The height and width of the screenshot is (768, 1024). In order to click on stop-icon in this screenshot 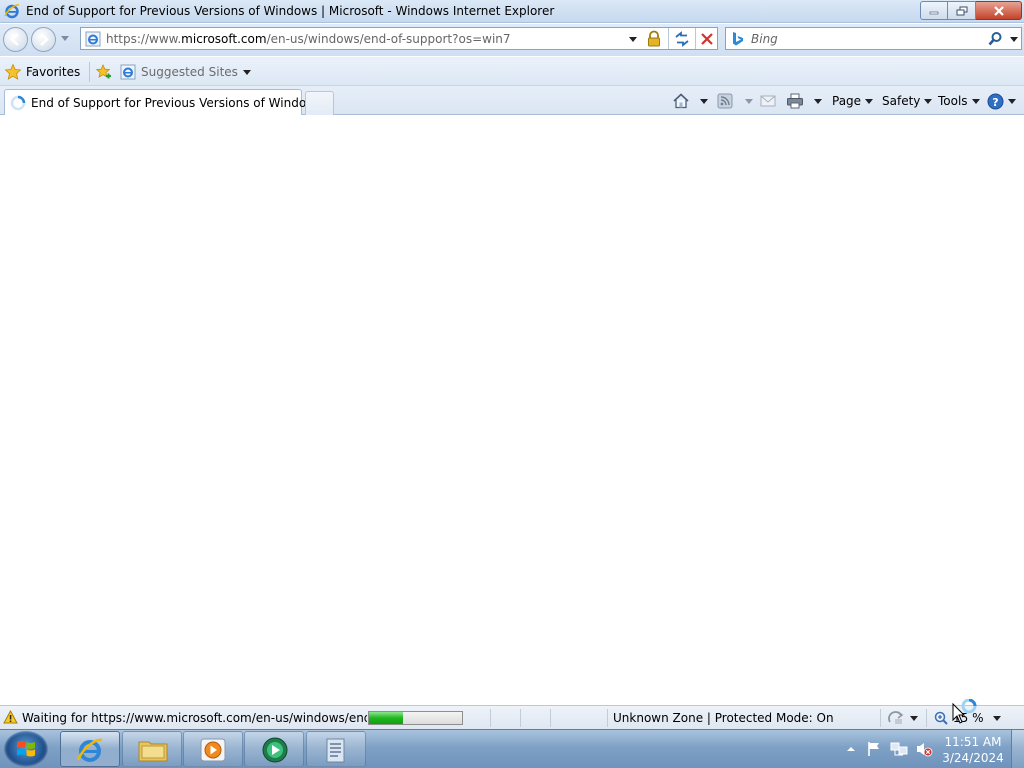, I will do `click(707, 39)`.